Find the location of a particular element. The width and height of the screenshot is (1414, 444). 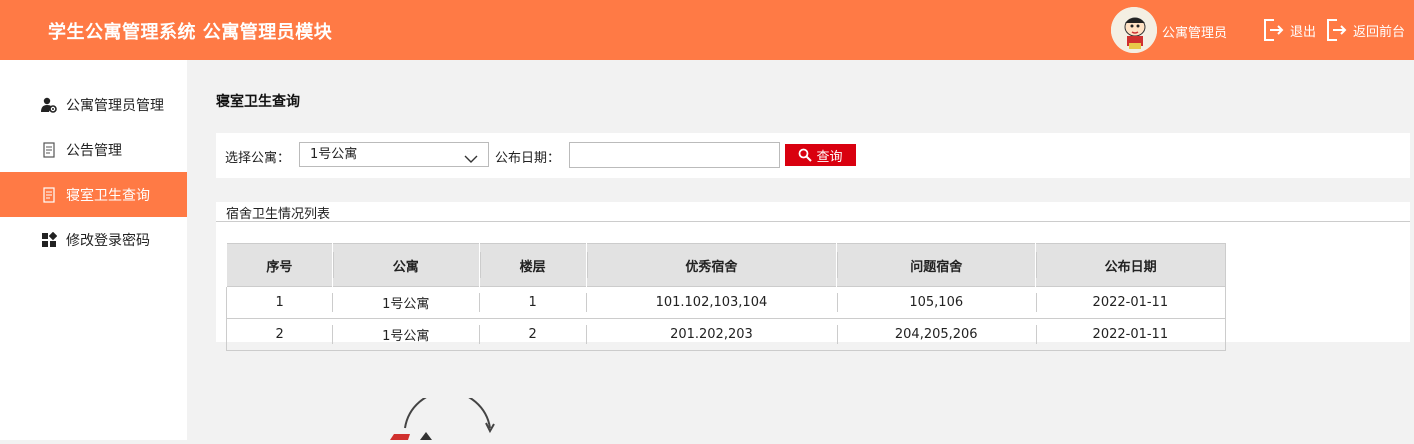

cell-index: 1 is located at coordinates (279, 302).